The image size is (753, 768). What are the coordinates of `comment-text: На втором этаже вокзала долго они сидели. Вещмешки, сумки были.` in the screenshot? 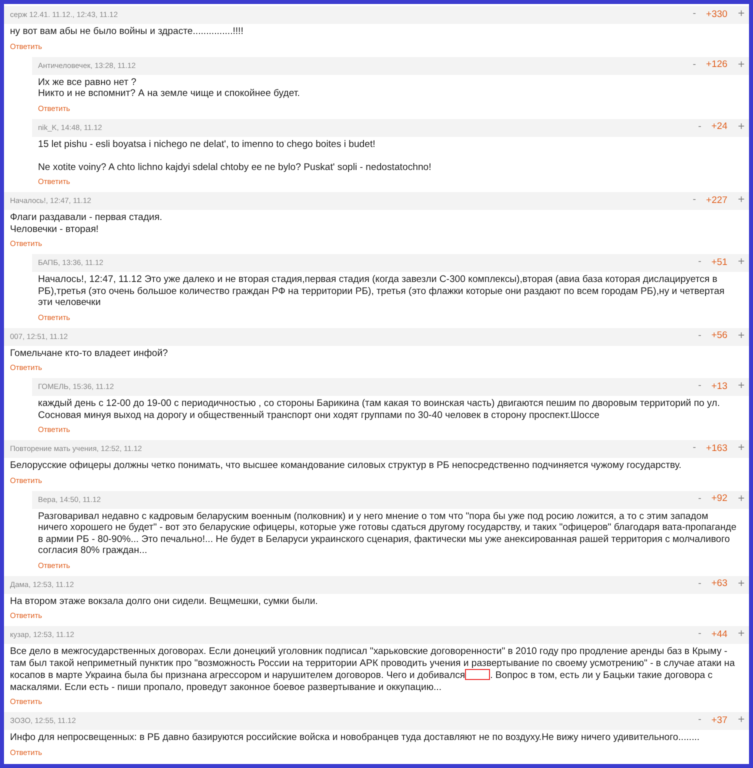 It's located at (164, 600).